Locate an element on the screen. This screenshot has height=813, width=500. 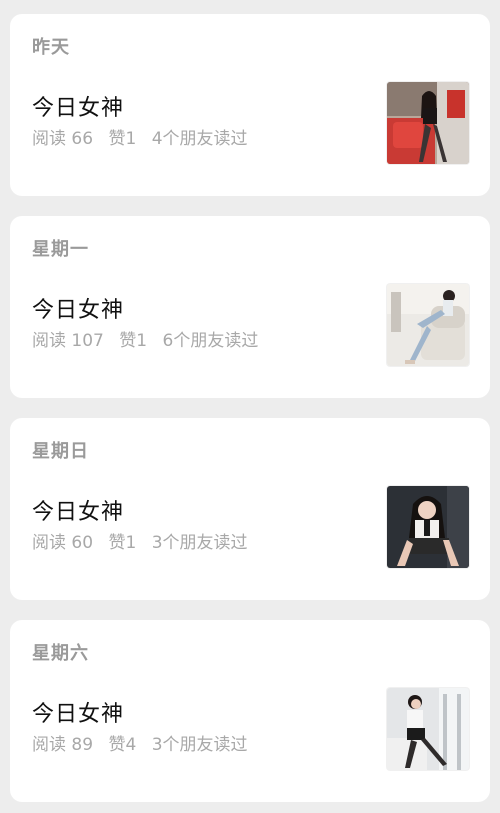
read-count: 阅读 60 is located at coordinates (63, 543).